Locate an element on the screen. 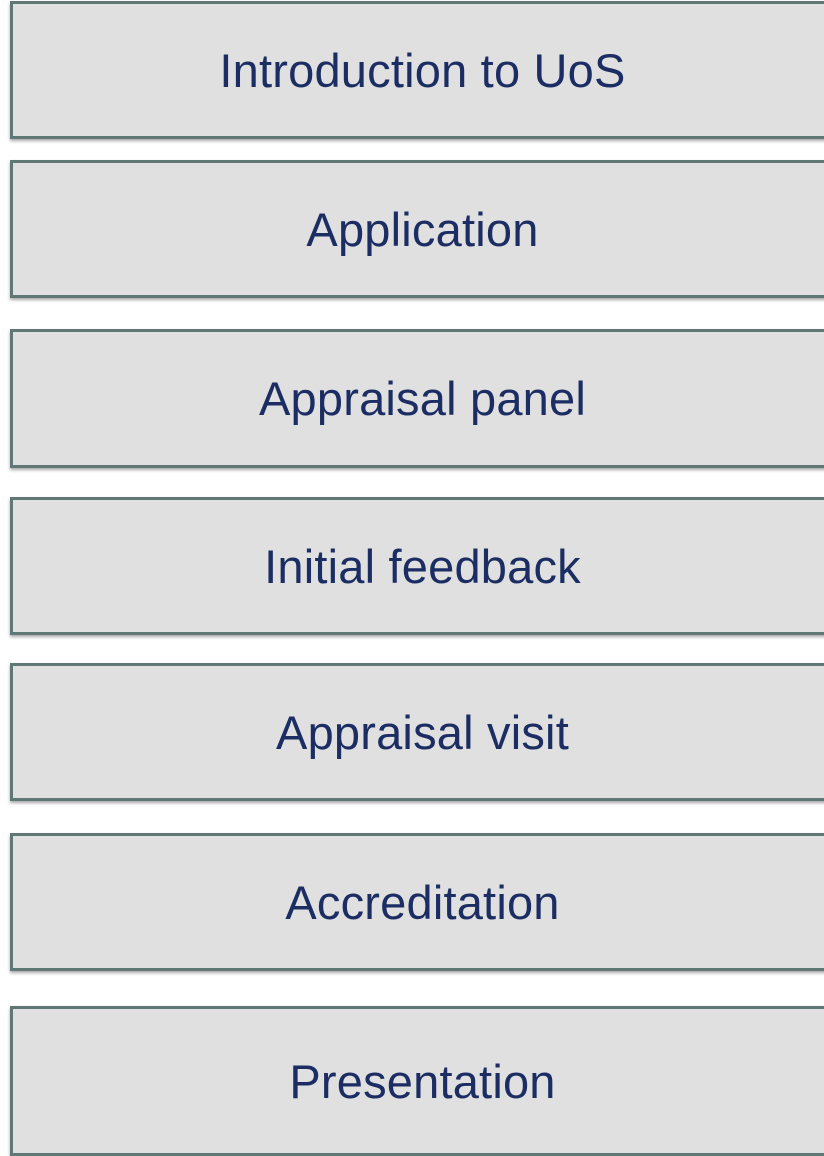 The width and height of the screenshot is (824, 1156). step-initial-feedback: Initial feedback is located at coordinates (417, 566).